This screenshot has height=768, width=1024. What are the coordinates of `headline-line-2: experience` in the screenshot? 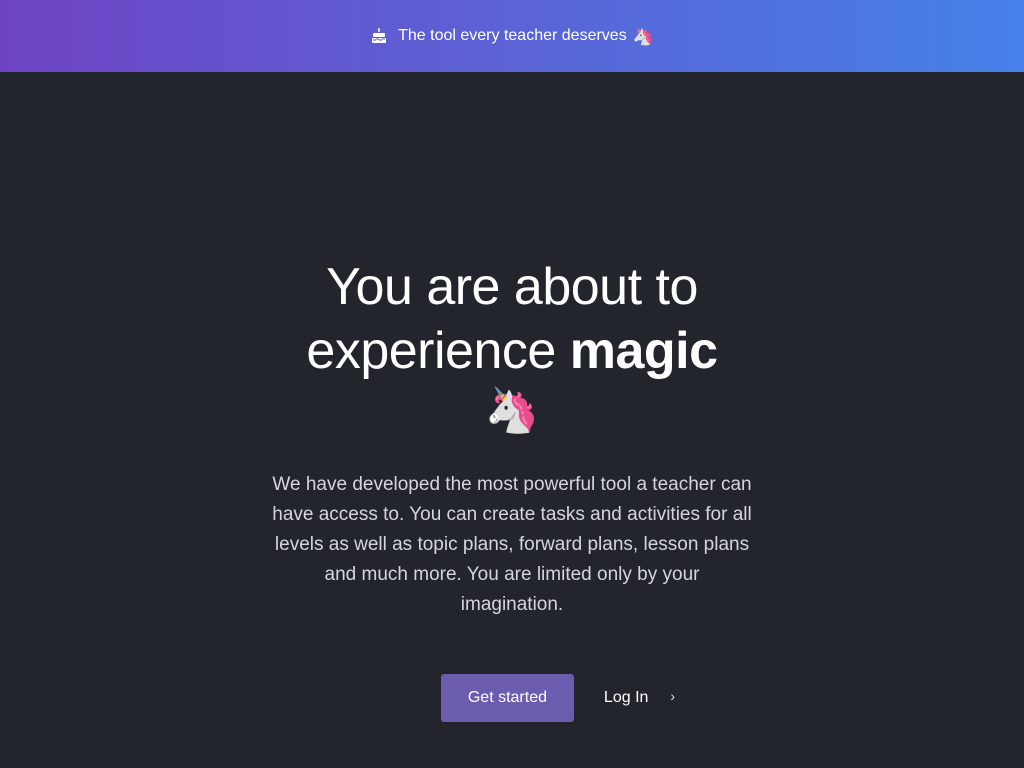 It's located at (438, 351).